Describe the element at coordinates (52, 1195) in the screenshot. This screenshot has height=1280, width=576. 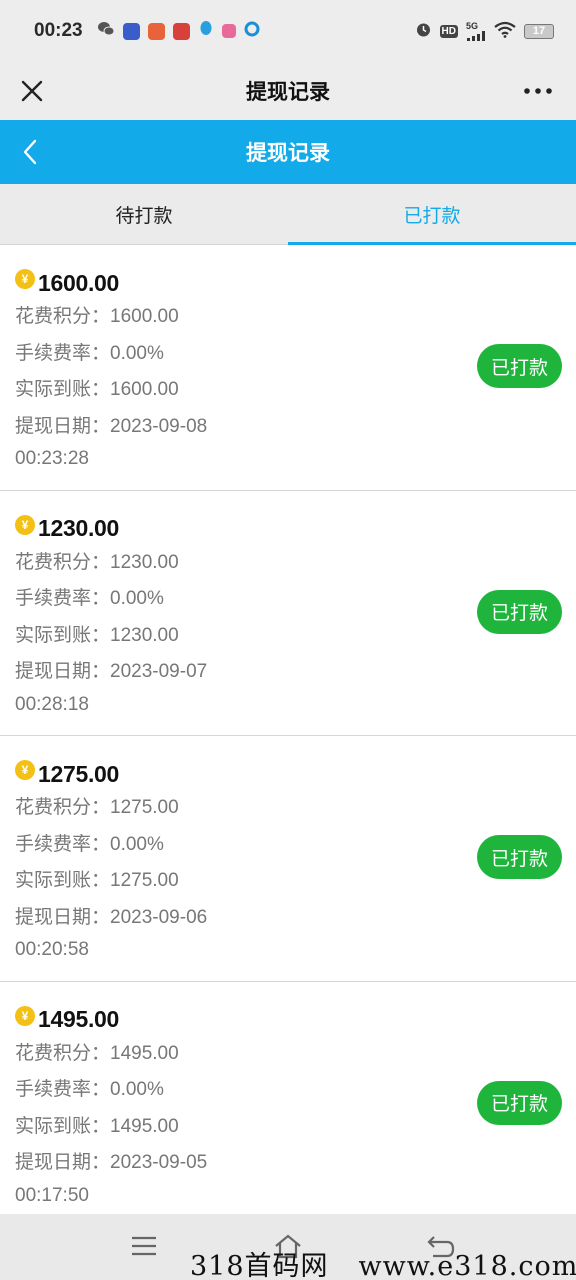
I see `time-value: 00:17:50` at that location.